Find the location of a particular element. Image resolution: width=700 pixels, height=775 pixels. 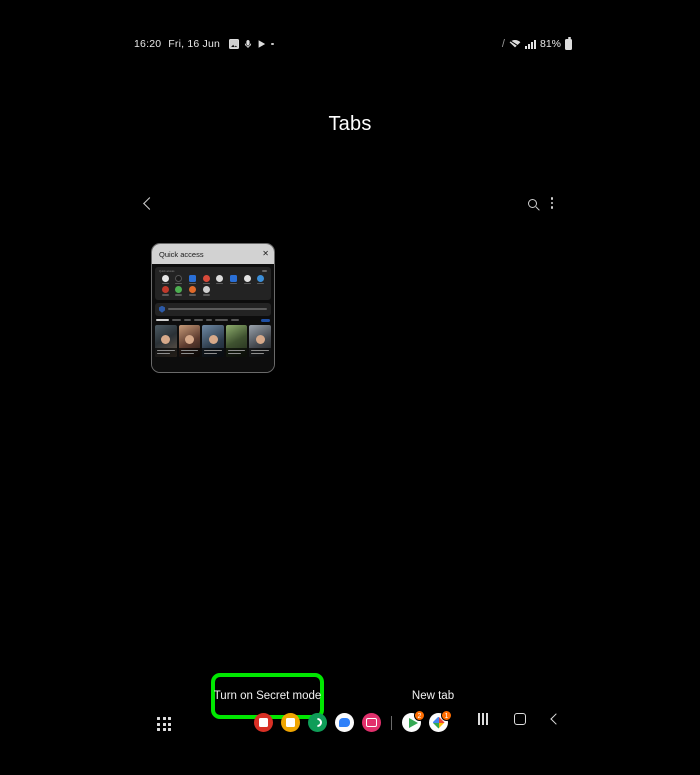

status-date: Fri, 16 Jun is located at coordinates (194, 44).